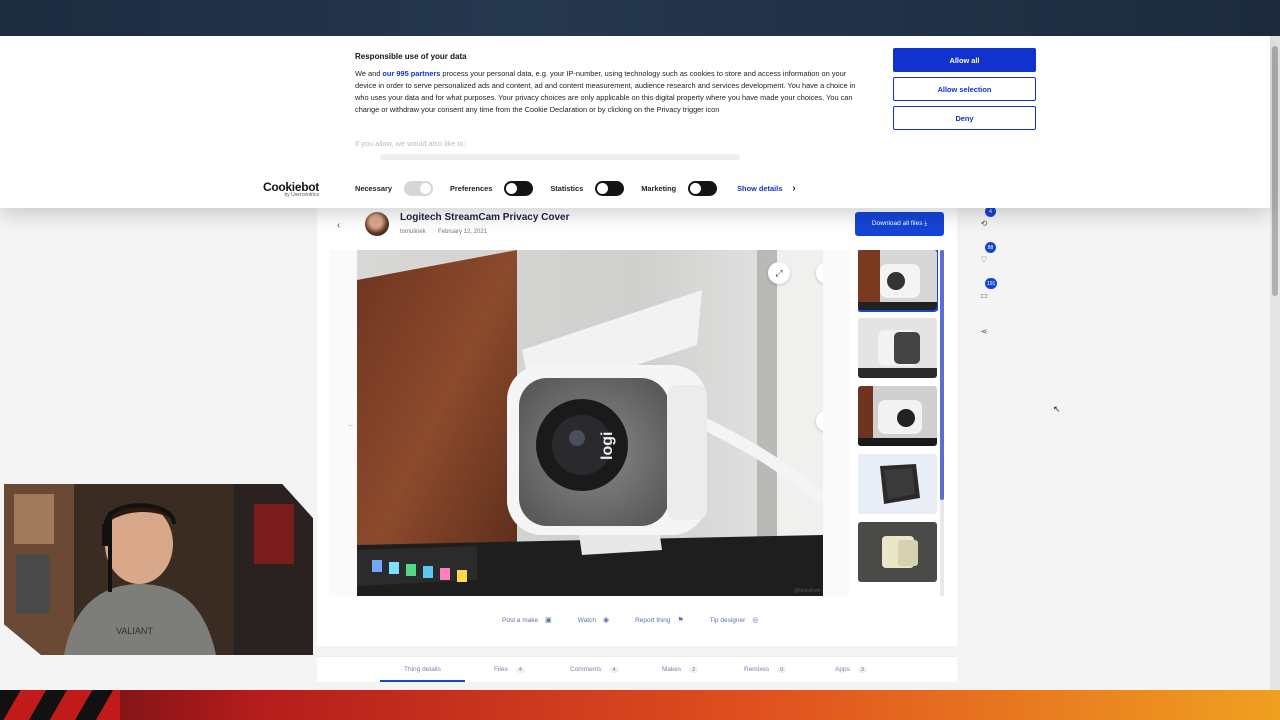 This screenshot has height=720, width=1280. Describe the element at coordinates (411, 56) in the screenshot. I see `cookie-title: Responsible use of your data` at that location.